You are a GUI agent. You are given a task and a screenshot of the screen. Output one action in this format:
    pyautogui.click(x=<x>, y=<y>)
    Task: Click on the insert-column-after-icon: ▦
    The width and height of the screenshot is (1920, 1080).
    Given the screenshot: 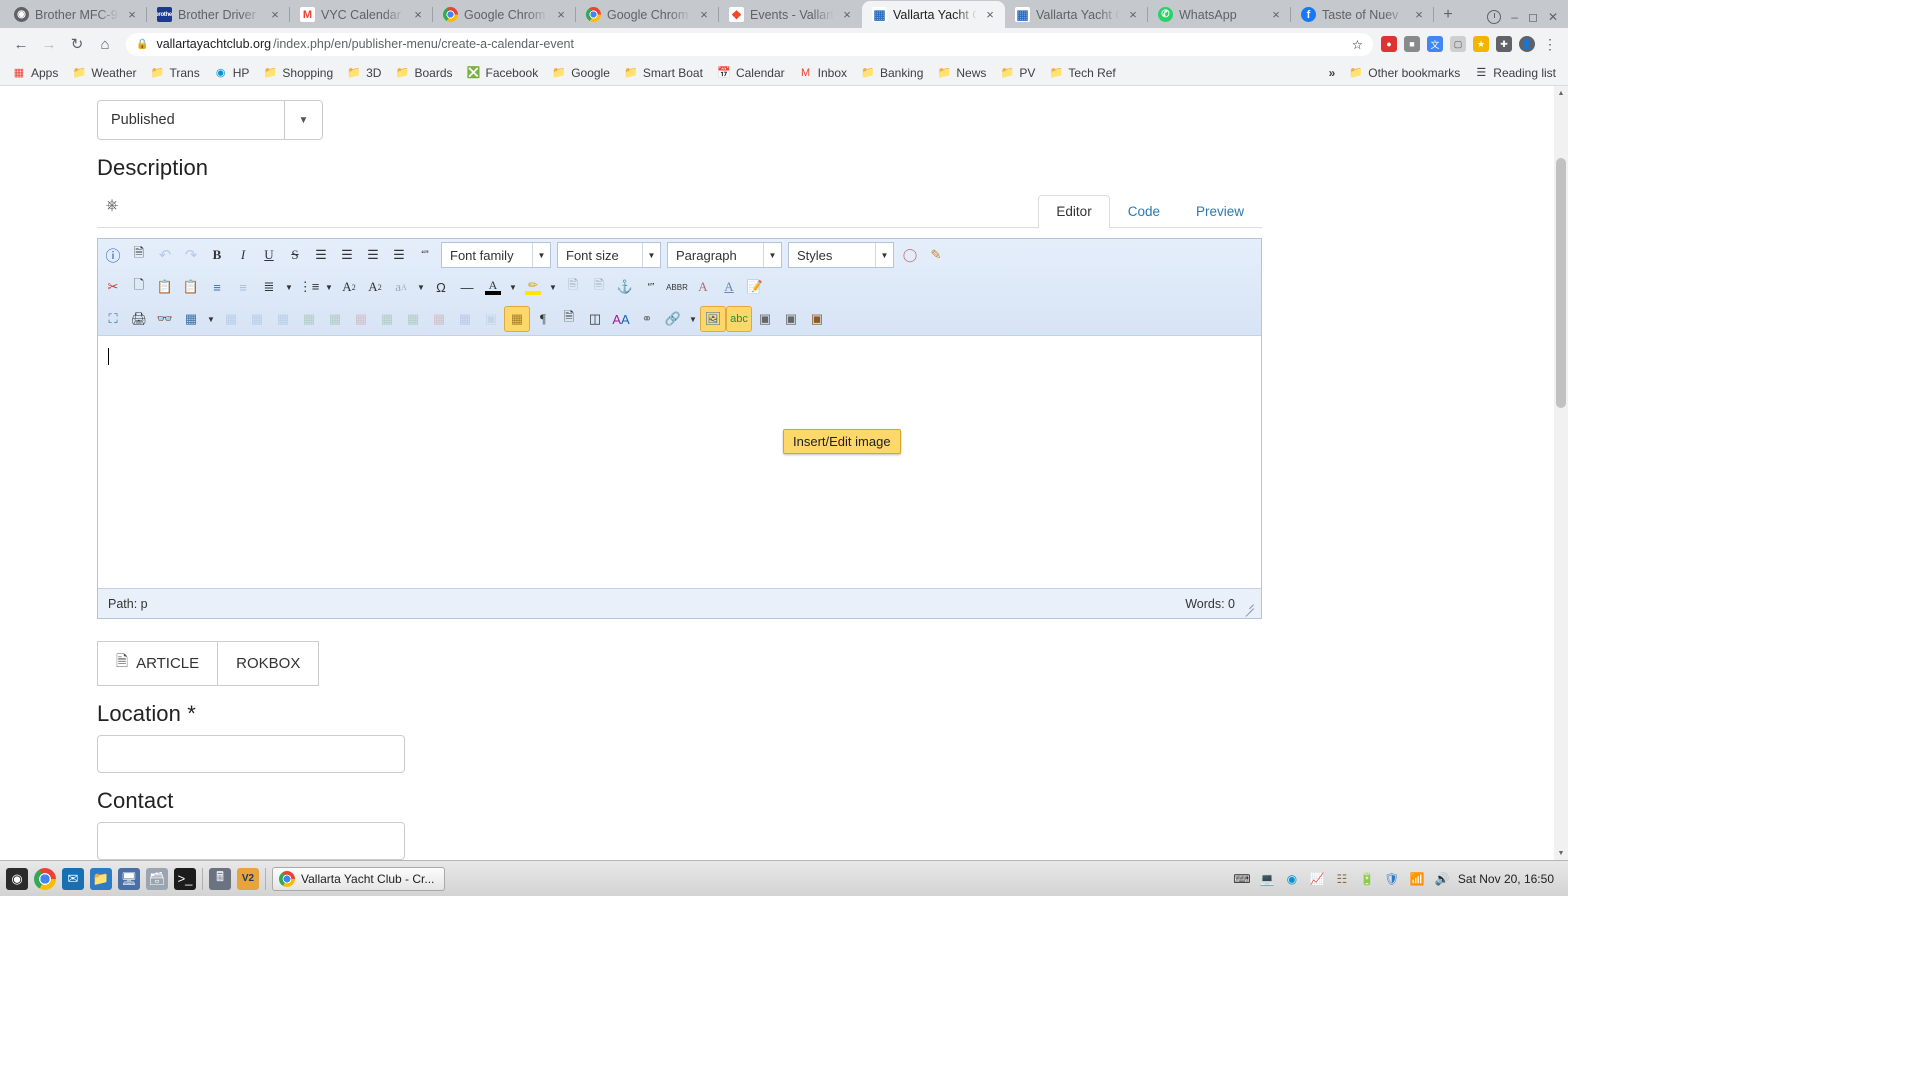 What is the action you would take?
    pyautogui.click(x=413, y=319)
    